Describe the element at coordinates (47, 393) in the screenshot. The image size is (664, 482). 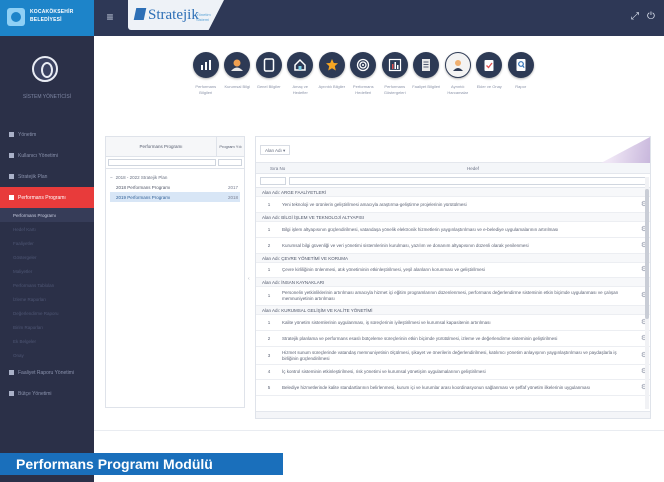
I see `sidebar-item-butce: Bütçe Yönetimi` at that location.